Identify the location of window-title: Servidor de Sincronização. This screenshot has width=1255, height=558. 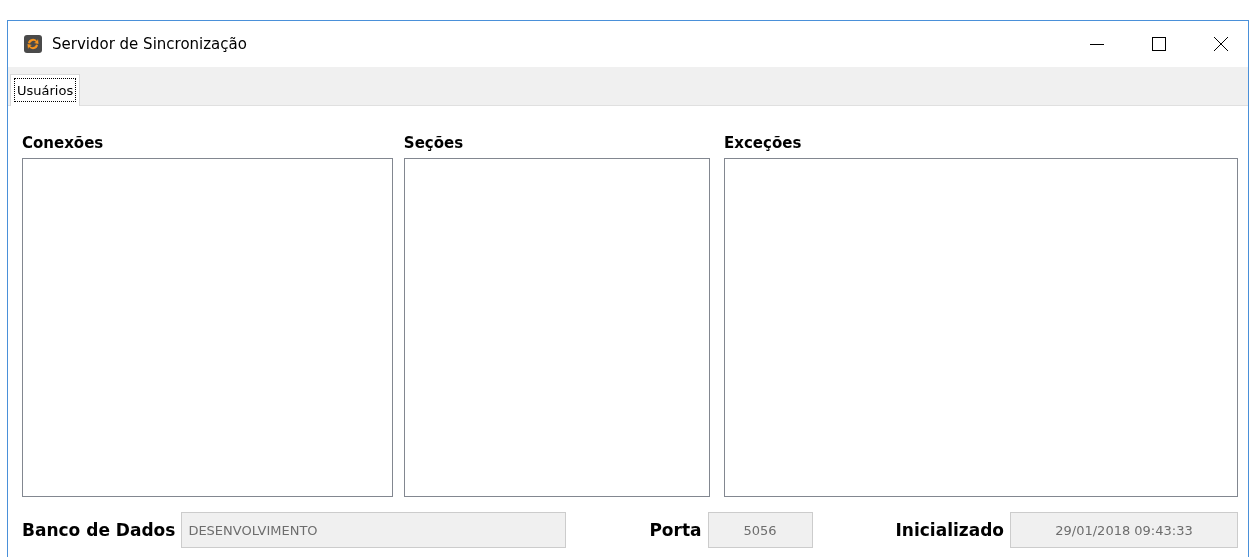
(149, 44).